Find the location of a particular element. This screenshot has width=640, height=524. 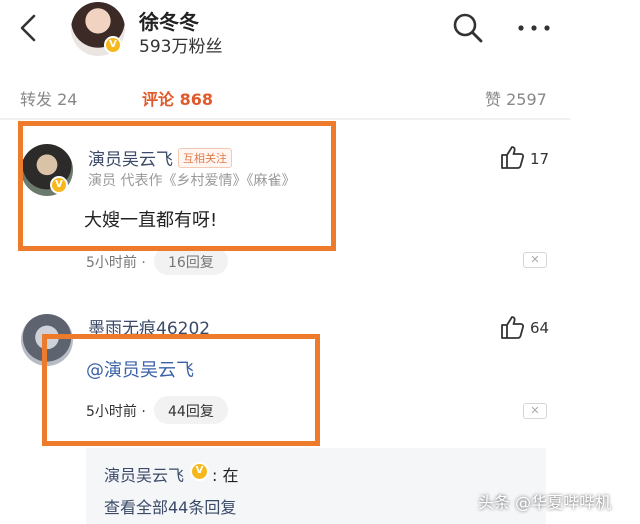

tab-comment: 评论 868 is located at coordinates (177, 98).